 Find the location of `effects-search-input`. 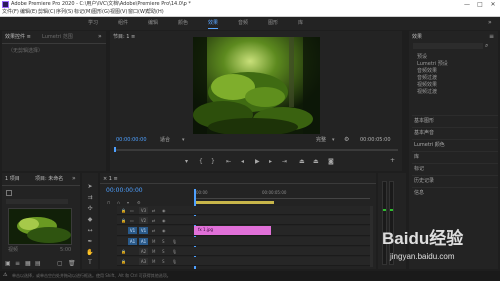

effects-search-input is located at coordinates (448, 46).